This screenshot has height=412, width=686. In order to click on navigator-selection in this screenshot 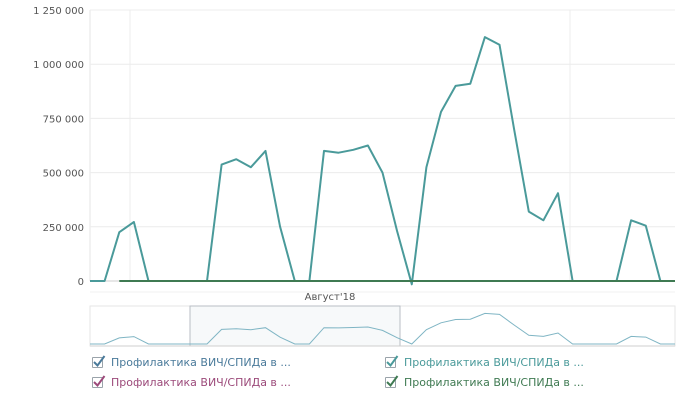, I will do `click(295, 326)`.